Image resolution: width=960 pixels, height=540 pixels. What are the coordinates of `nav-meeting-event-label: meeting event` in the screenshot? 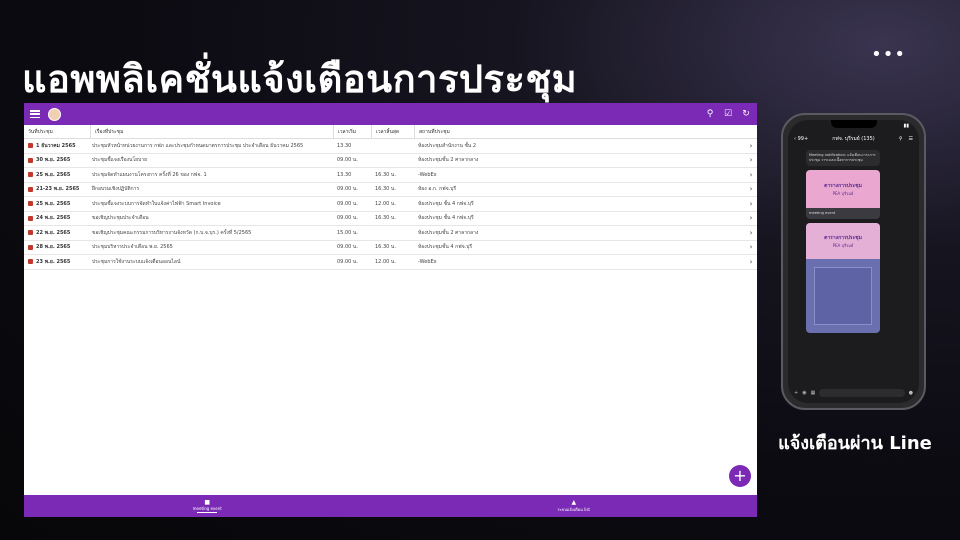 It's located at (207, 508).